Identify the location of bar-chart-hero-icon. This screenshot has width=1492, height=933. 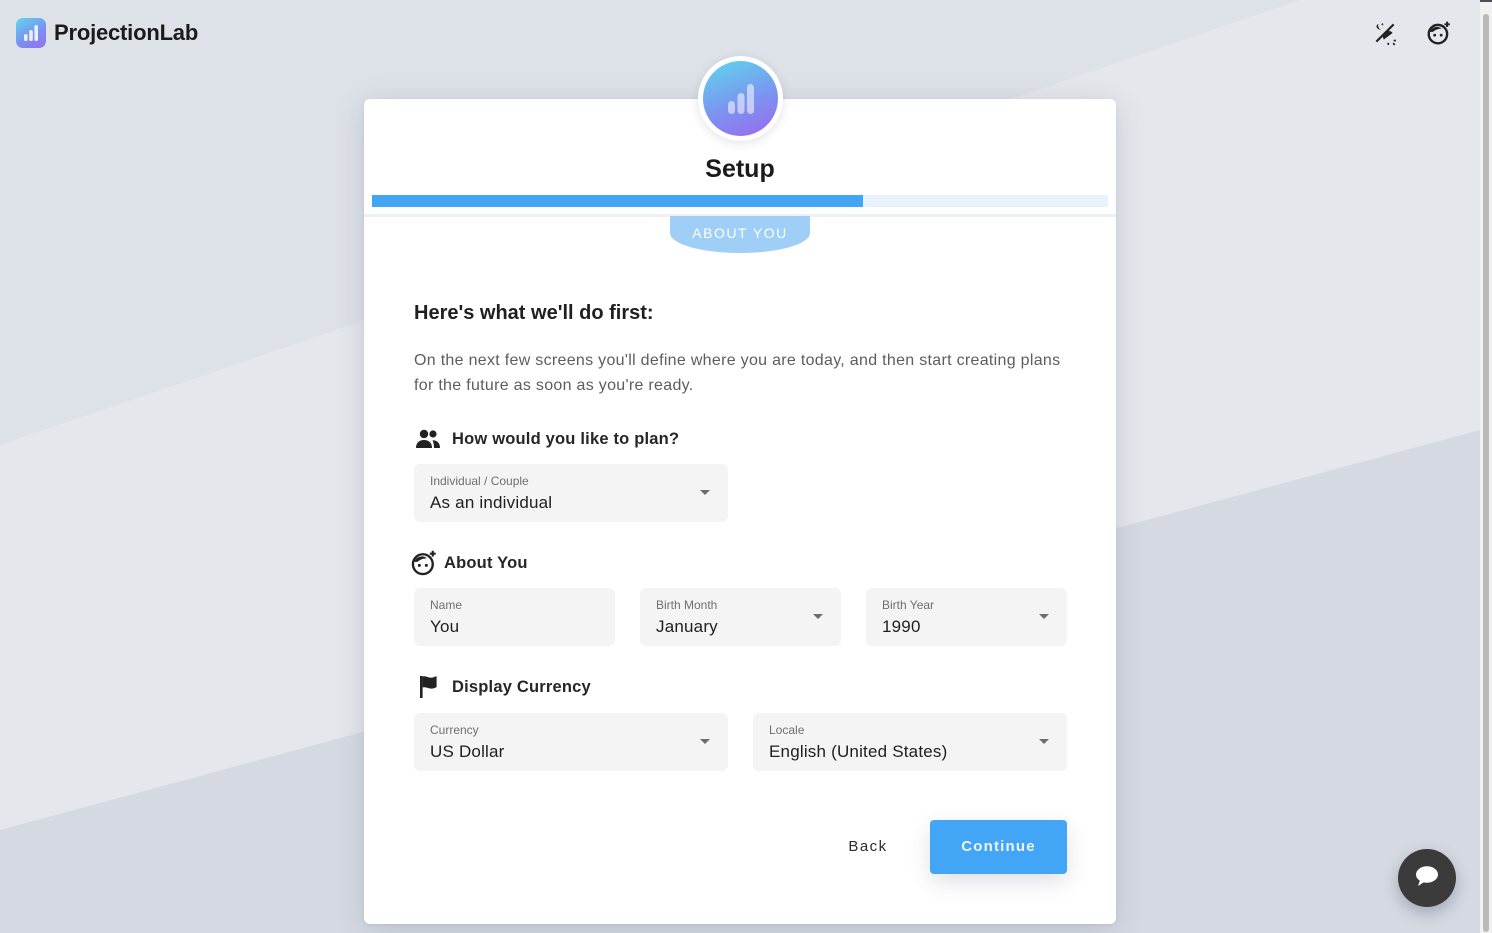
(740, 98).